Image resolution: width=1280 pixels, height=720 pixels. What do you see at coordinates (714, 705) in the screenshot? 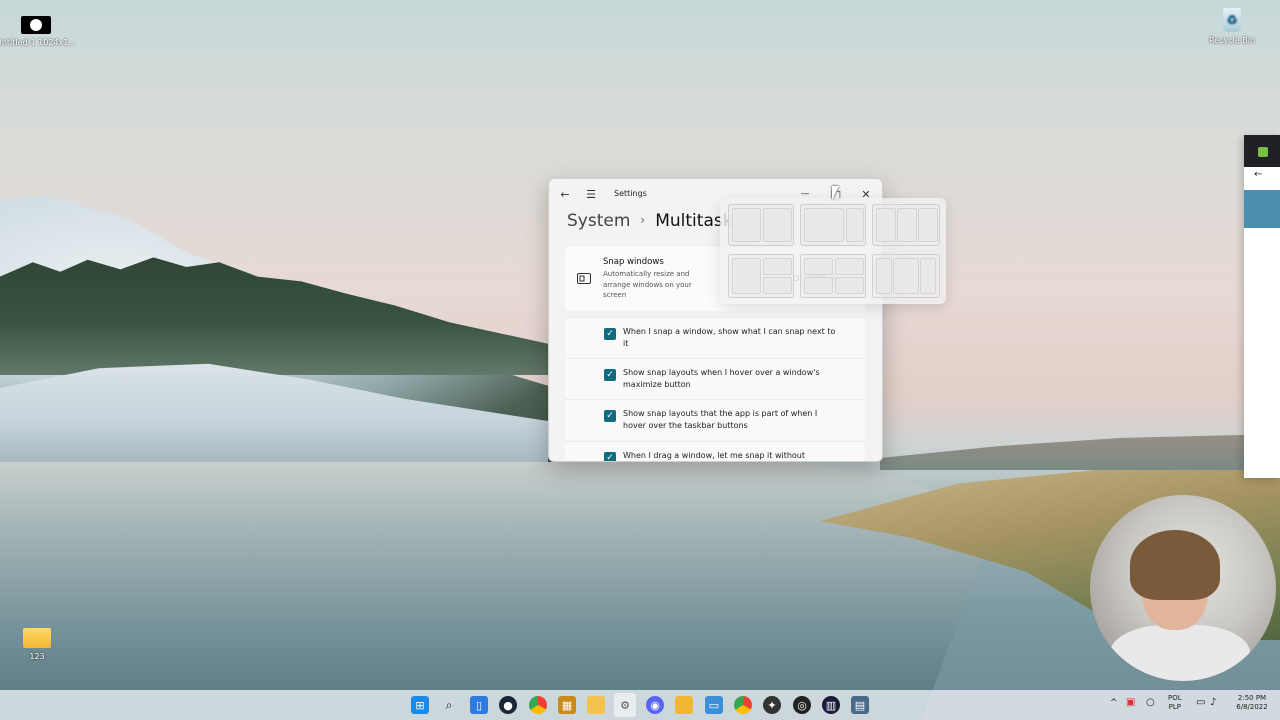
I see `remote-desktop-icon: ▭` at bounding box center [714, 705].